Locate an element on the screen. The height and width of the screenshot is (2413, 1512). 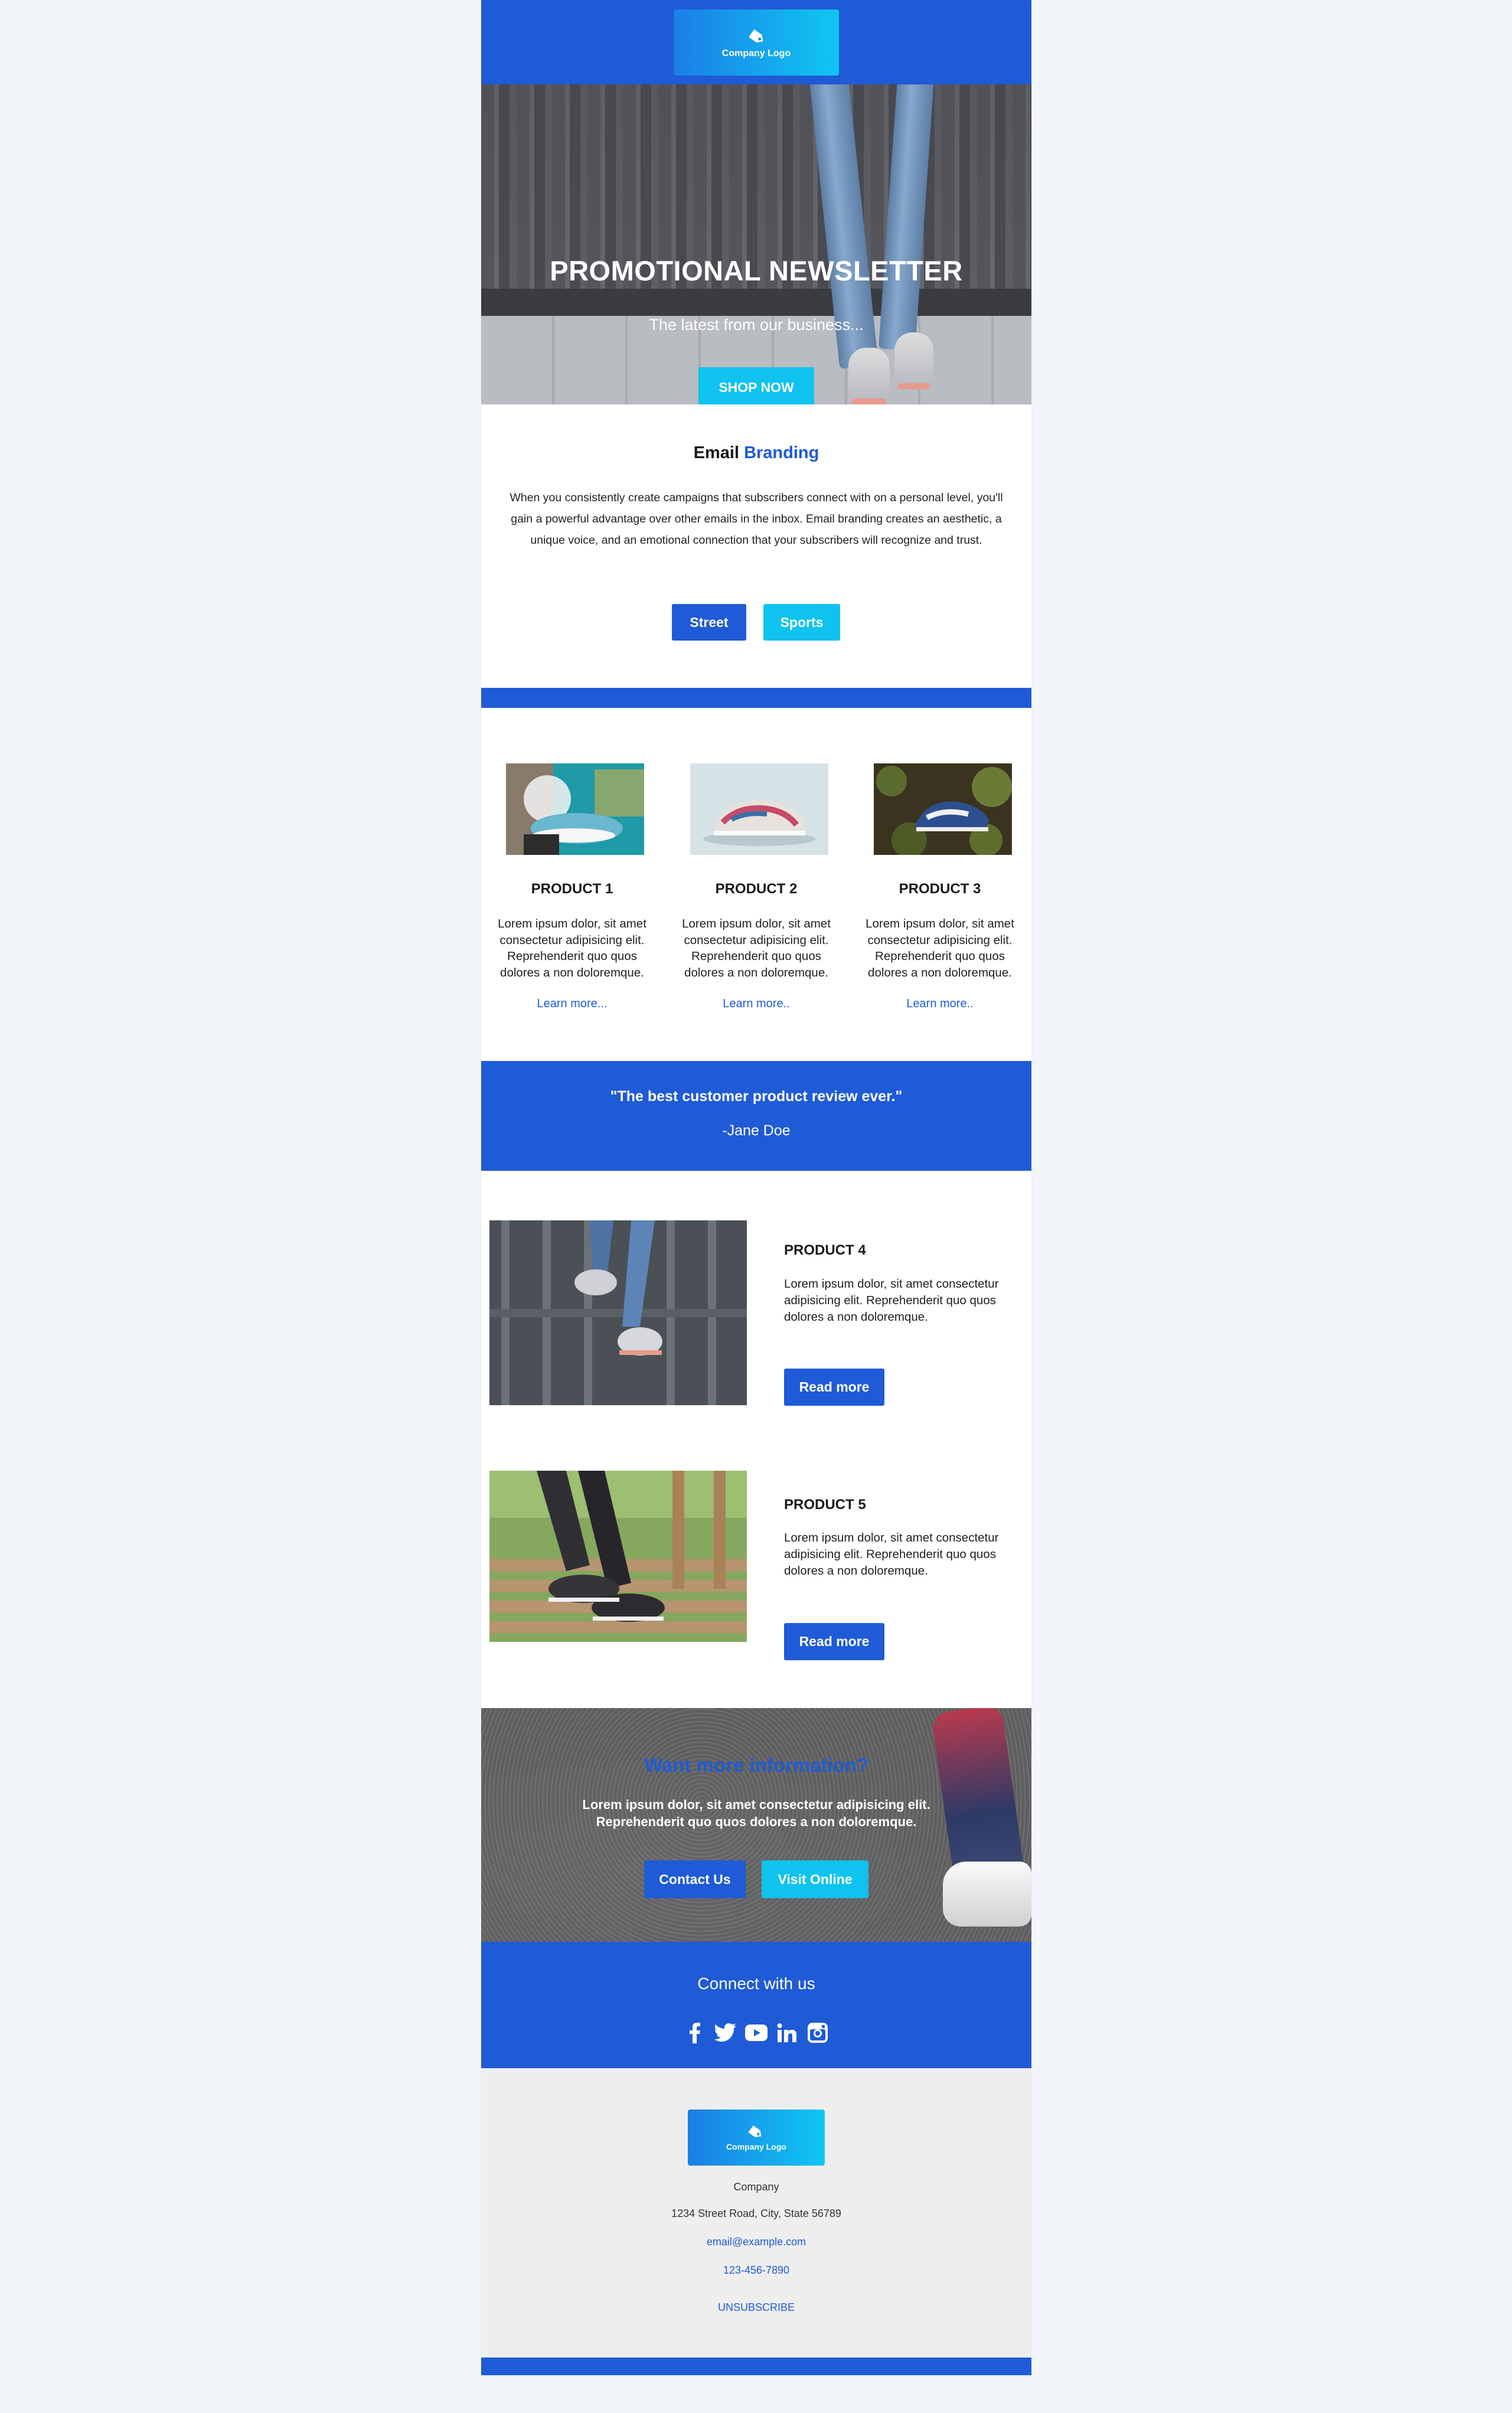
twitter-icon is located at coordinates (725, 2033).